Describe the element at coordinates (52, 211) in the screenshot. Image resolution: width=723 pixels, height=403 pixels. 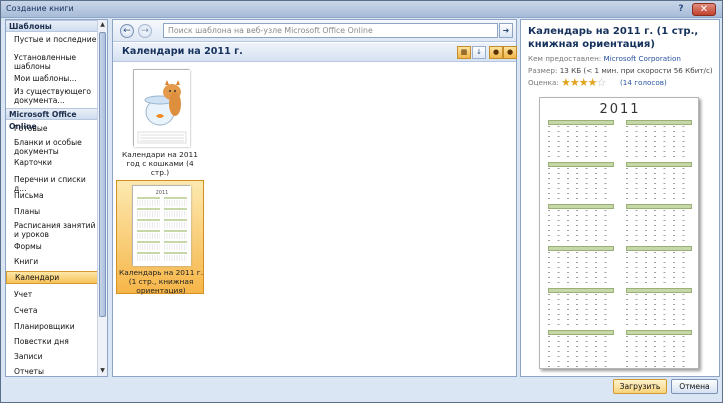
I see `sidebar-item-plans: Планы` at that location.